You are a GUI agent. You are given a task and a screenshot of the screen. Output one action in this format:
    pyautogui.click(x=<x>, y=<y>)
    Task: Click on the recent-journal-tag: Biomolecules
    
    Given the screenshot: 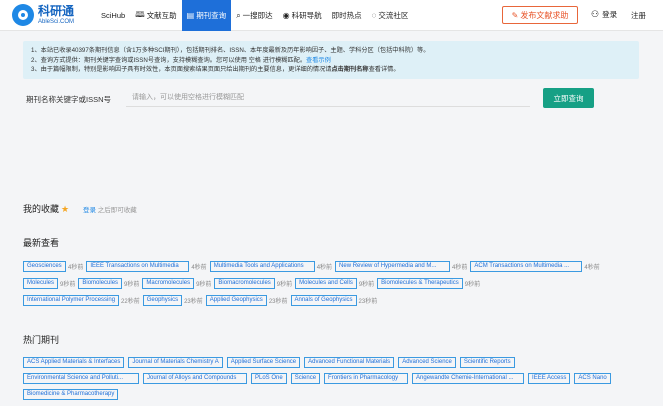 What is the action you would take?
    pyautogui.click(x=100, y=283)
    